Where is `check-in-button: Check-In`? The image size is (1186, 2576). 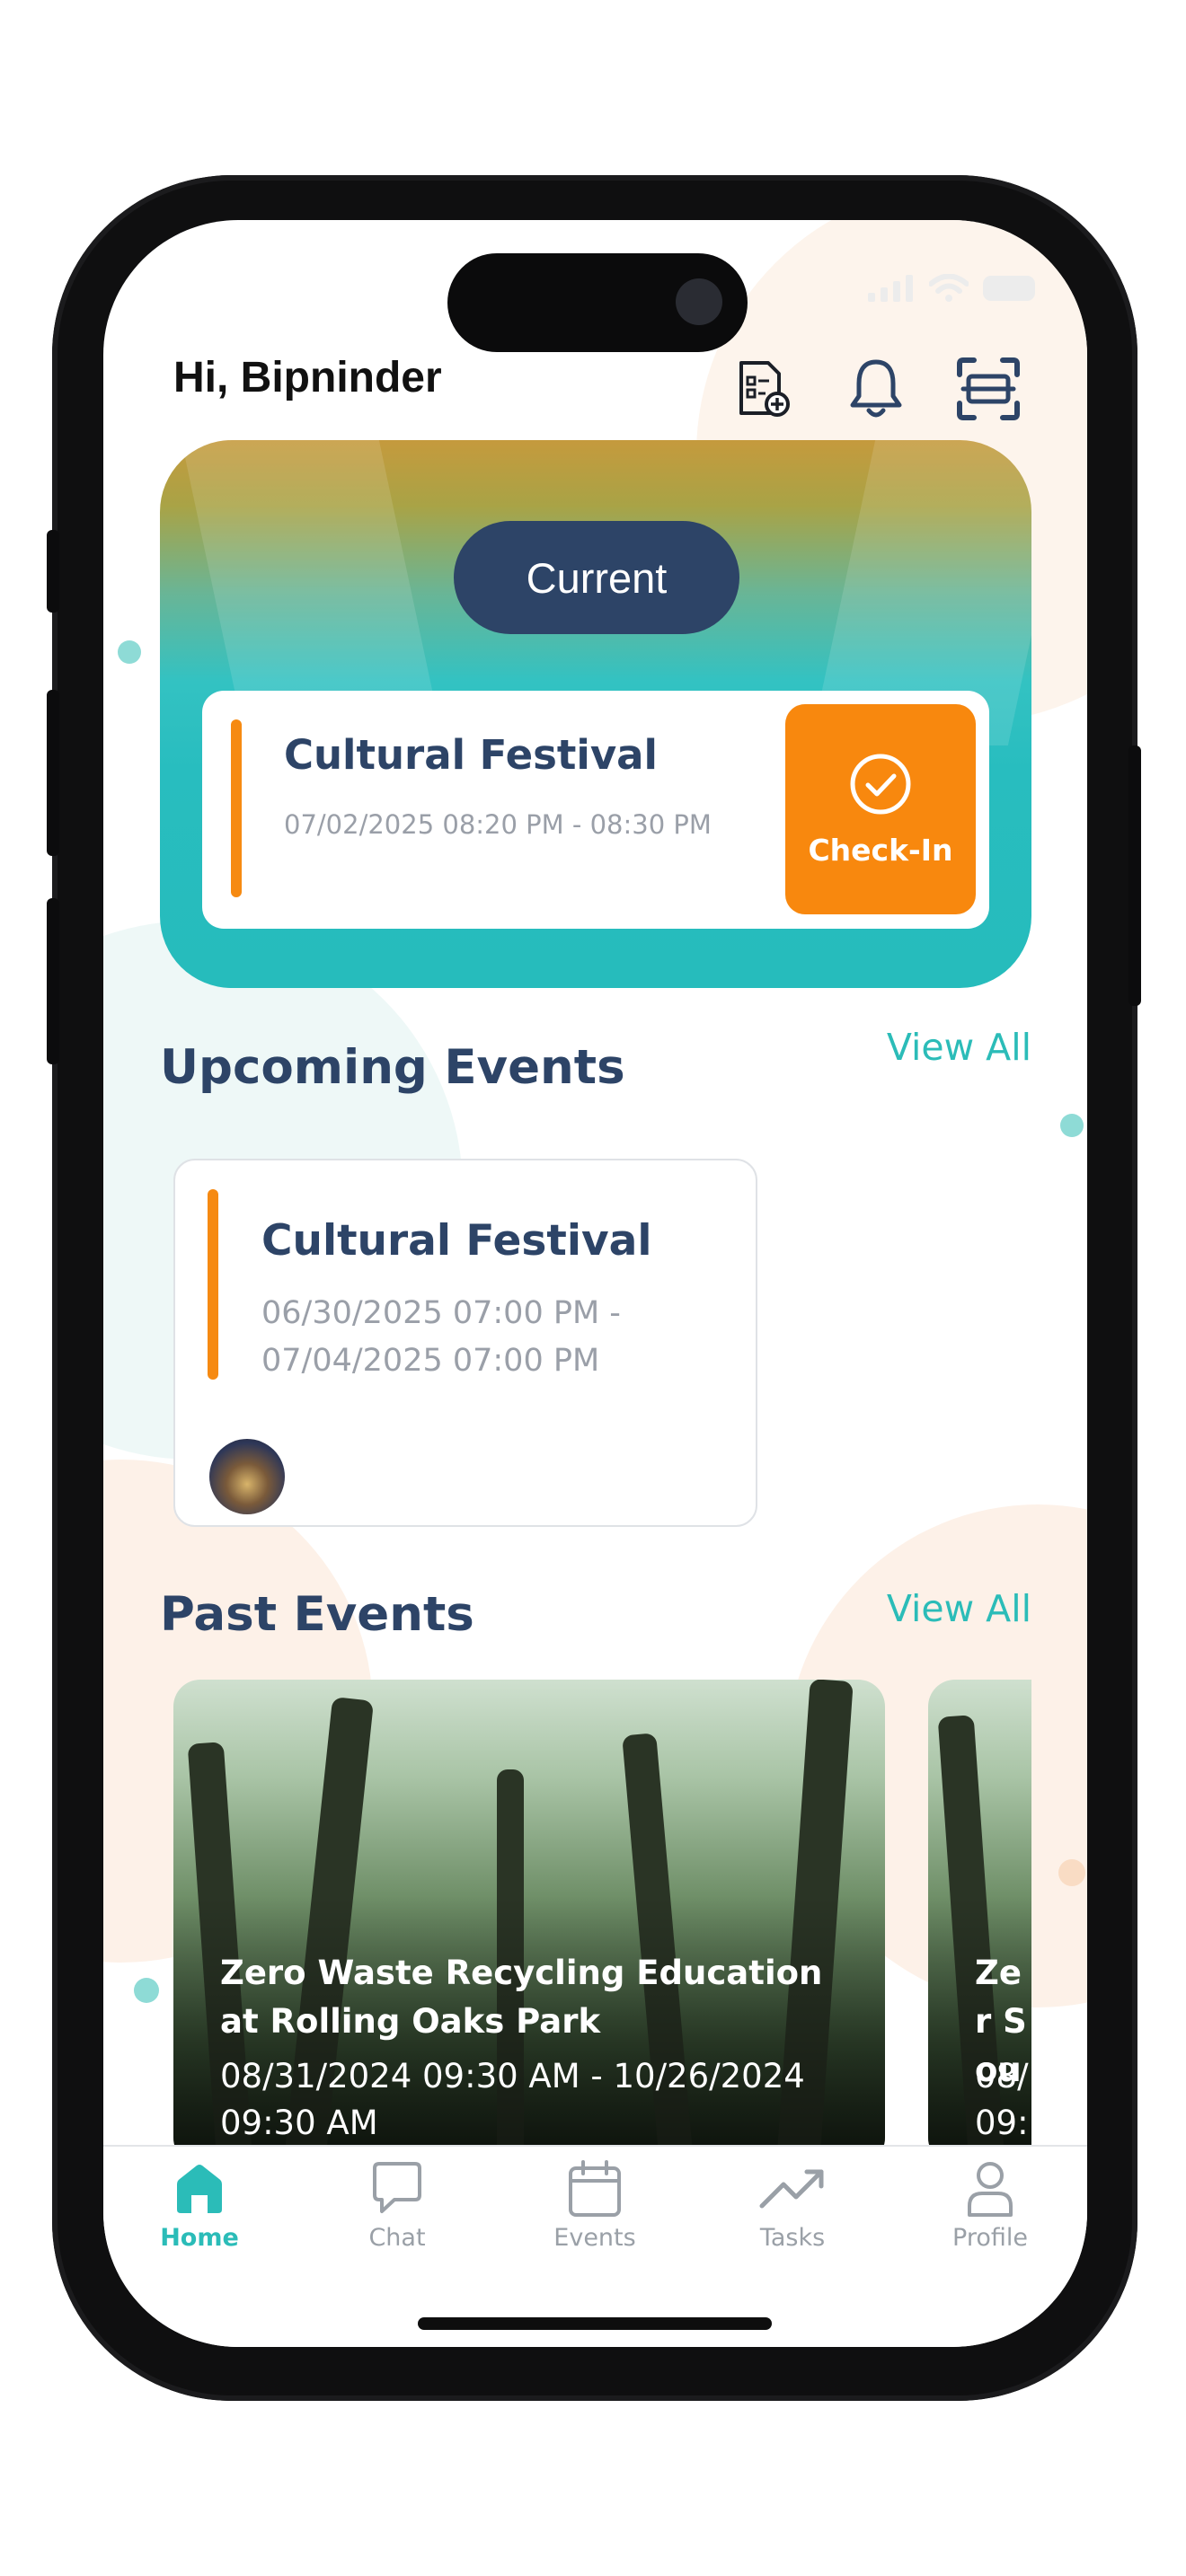 check-in-button: Check-In is located at coordinates (880, 809).